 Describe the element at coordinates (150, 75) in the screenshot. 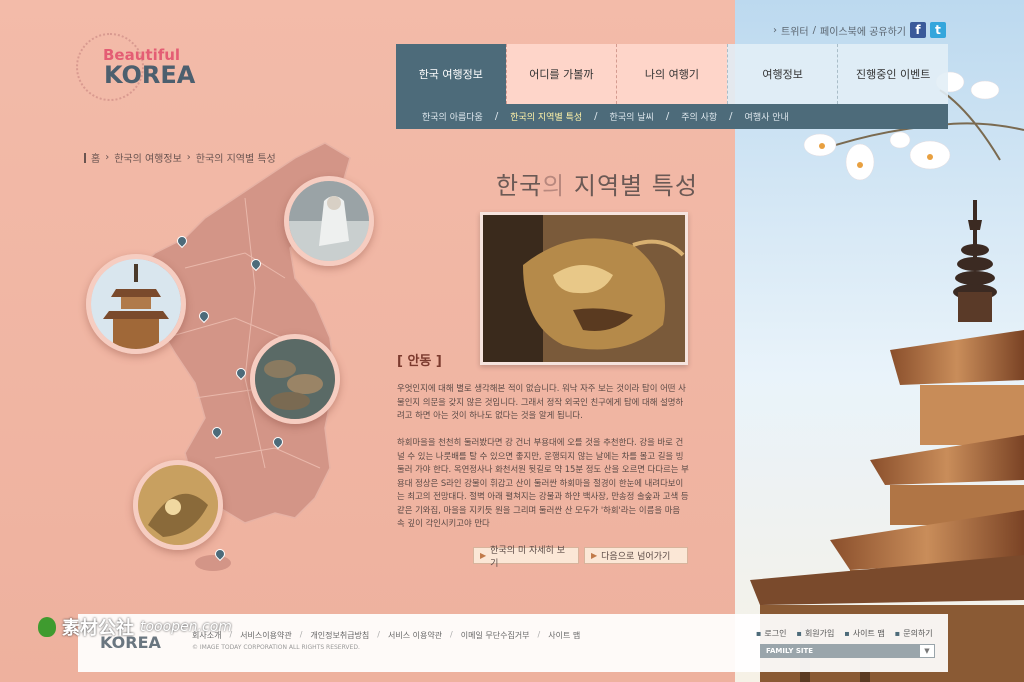

I see `logo-main-text: KOREA` at that location.